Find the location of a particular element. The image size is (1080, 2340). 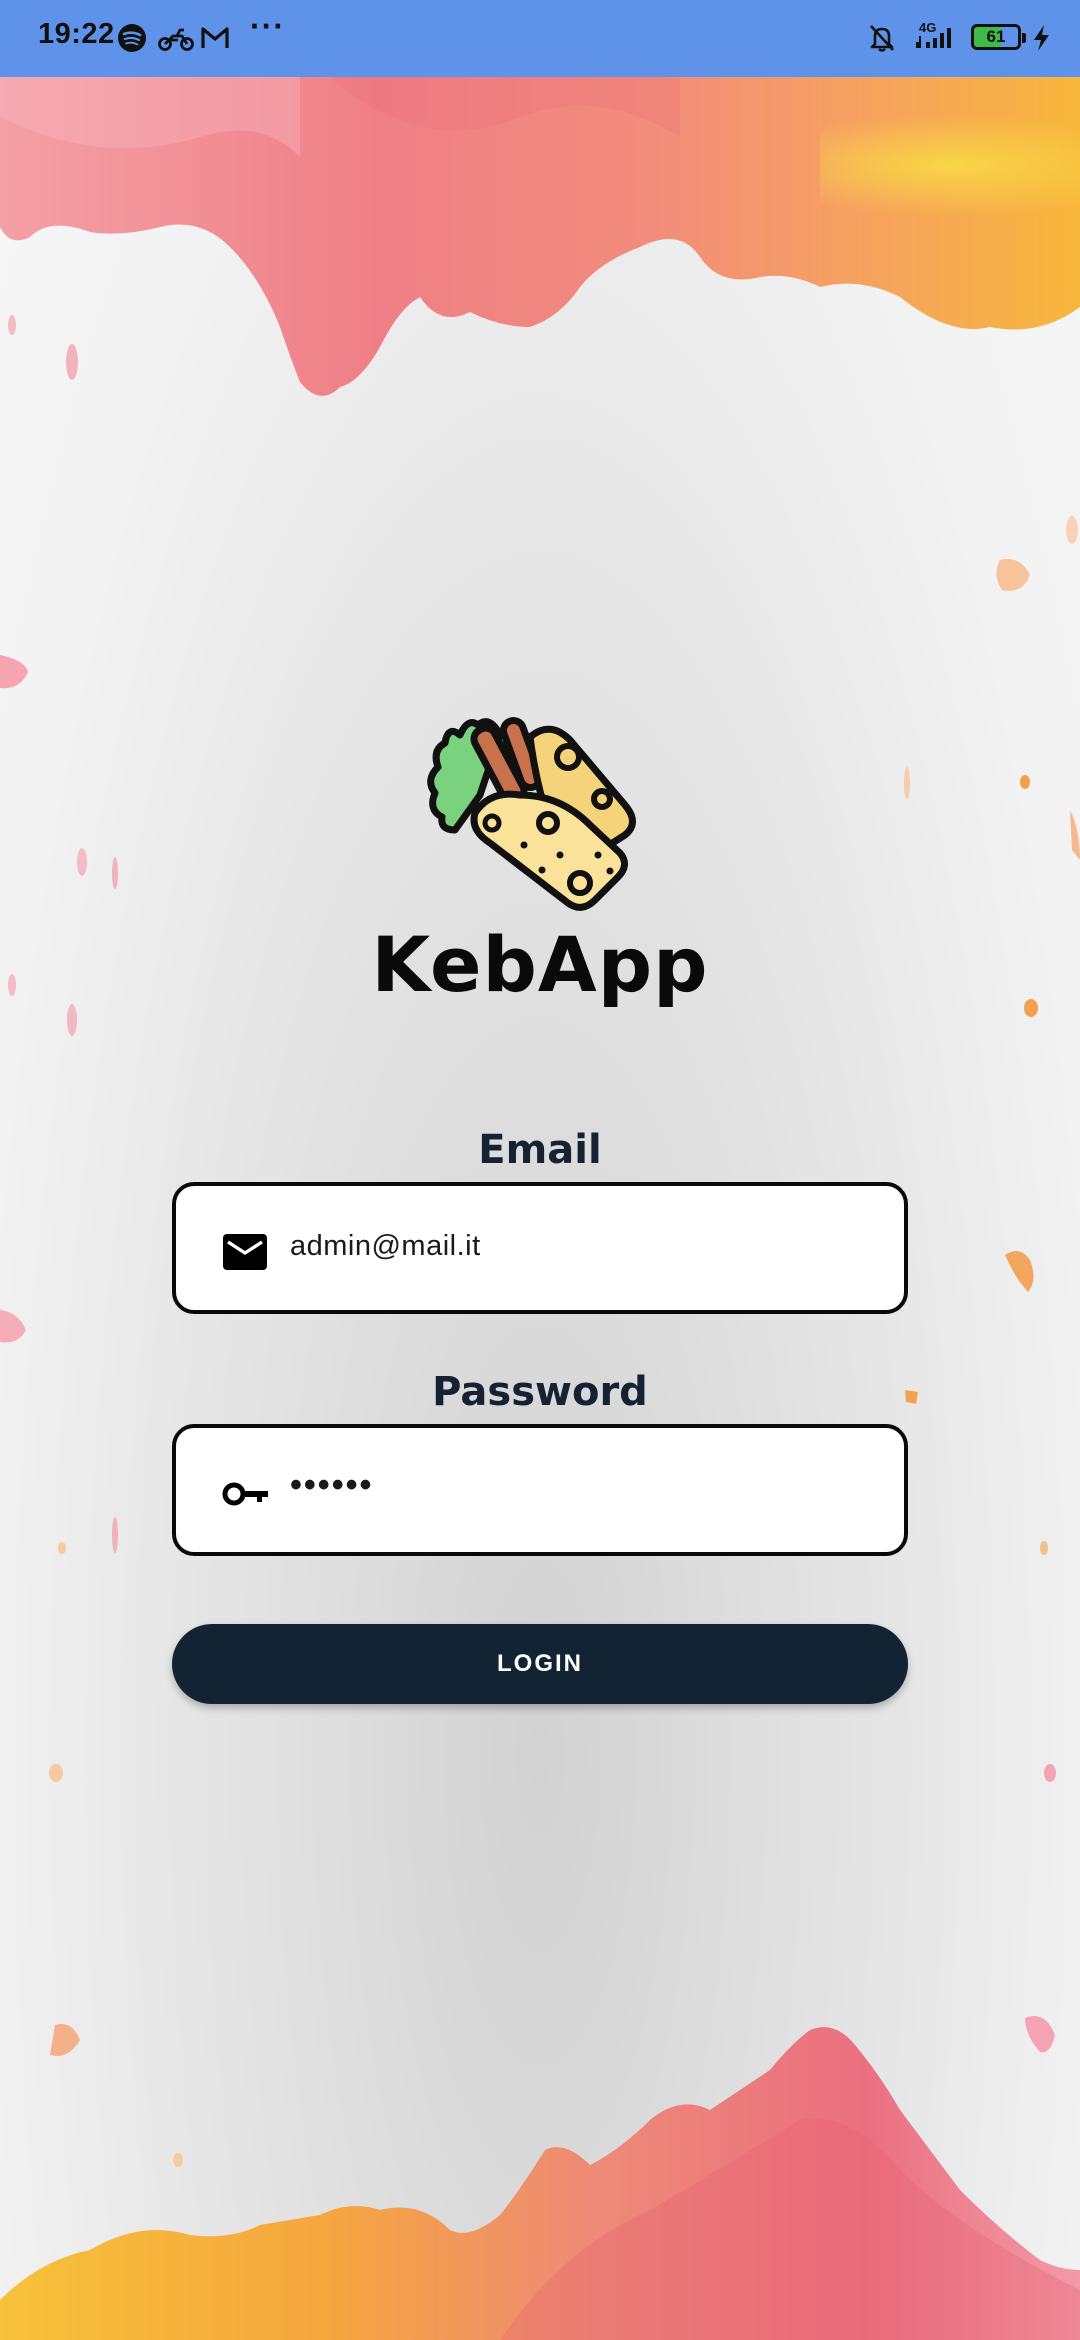

key-icon is located at coordinates (245, 1494).